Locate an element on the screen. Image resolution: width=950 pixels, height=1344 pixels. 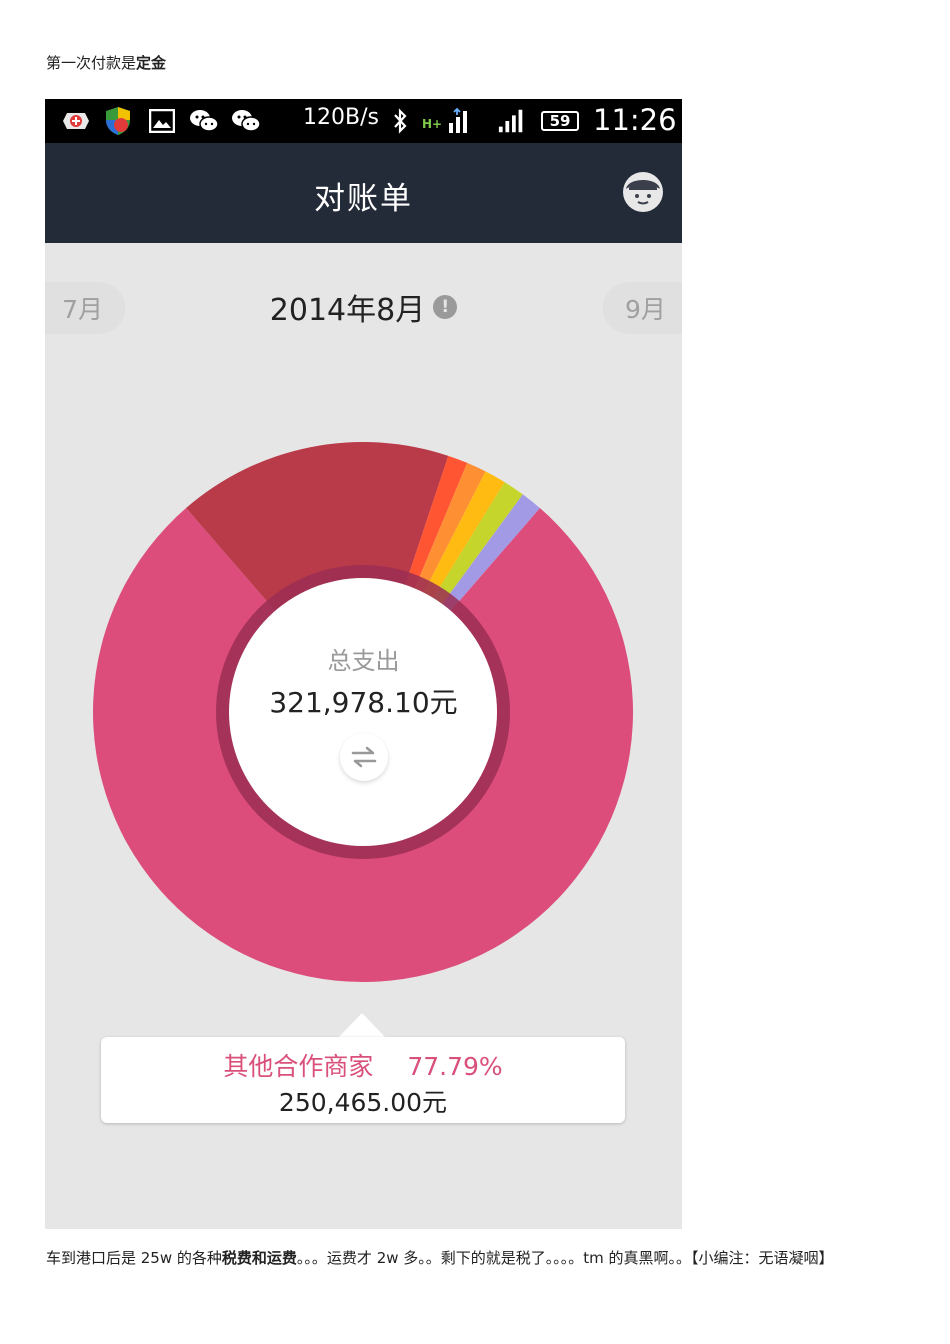
tooltip-title: 其他合作商家 77.79% is located at coordinates (363, 1065).